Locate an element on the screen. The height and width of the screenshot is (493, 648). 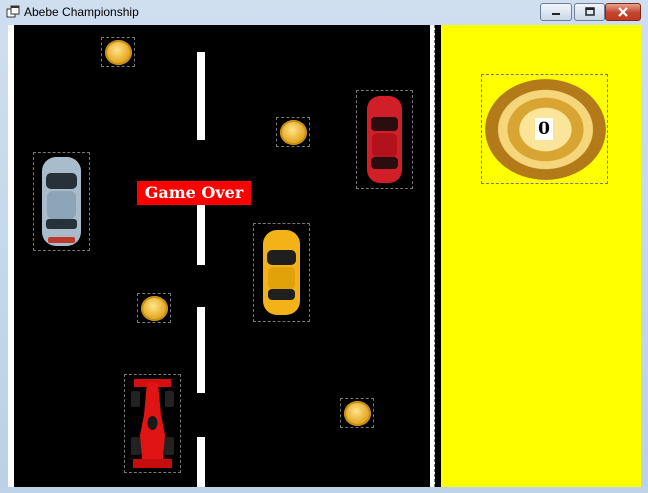
minimize-icon is located at coordinates (556, 12).